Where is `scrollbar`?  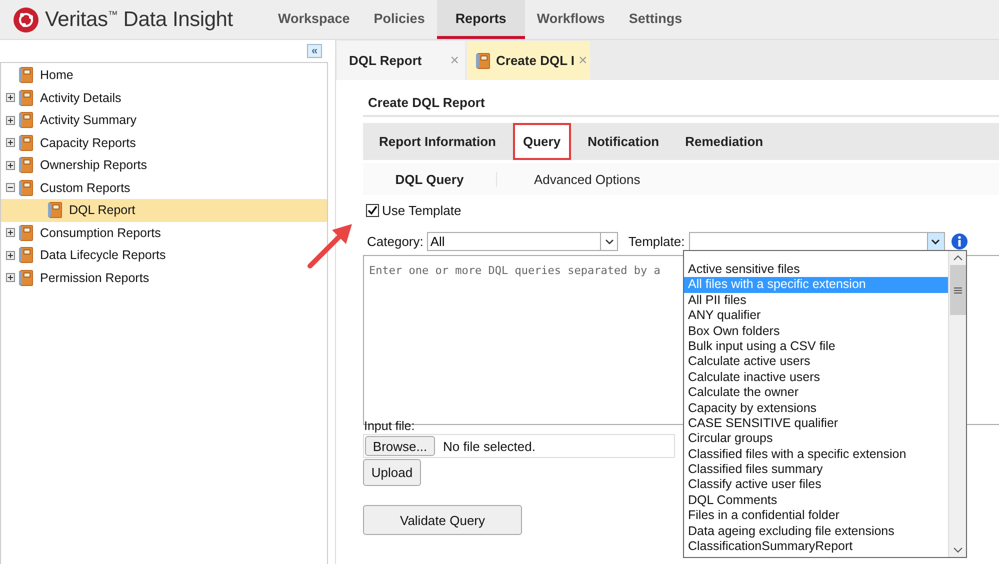 scrollbar is located at coordinates (957, 404).